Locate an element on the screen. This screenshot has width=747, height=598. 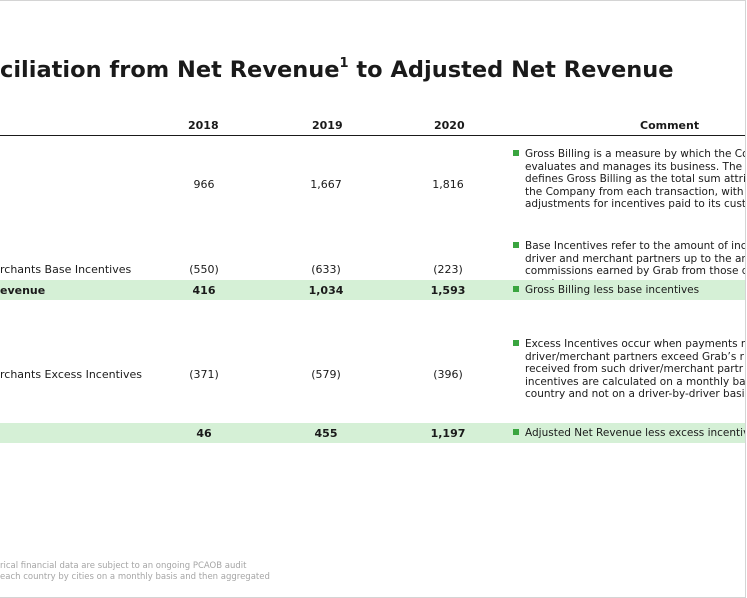
cell-2018: (550) is located at coordinates (204, 269).